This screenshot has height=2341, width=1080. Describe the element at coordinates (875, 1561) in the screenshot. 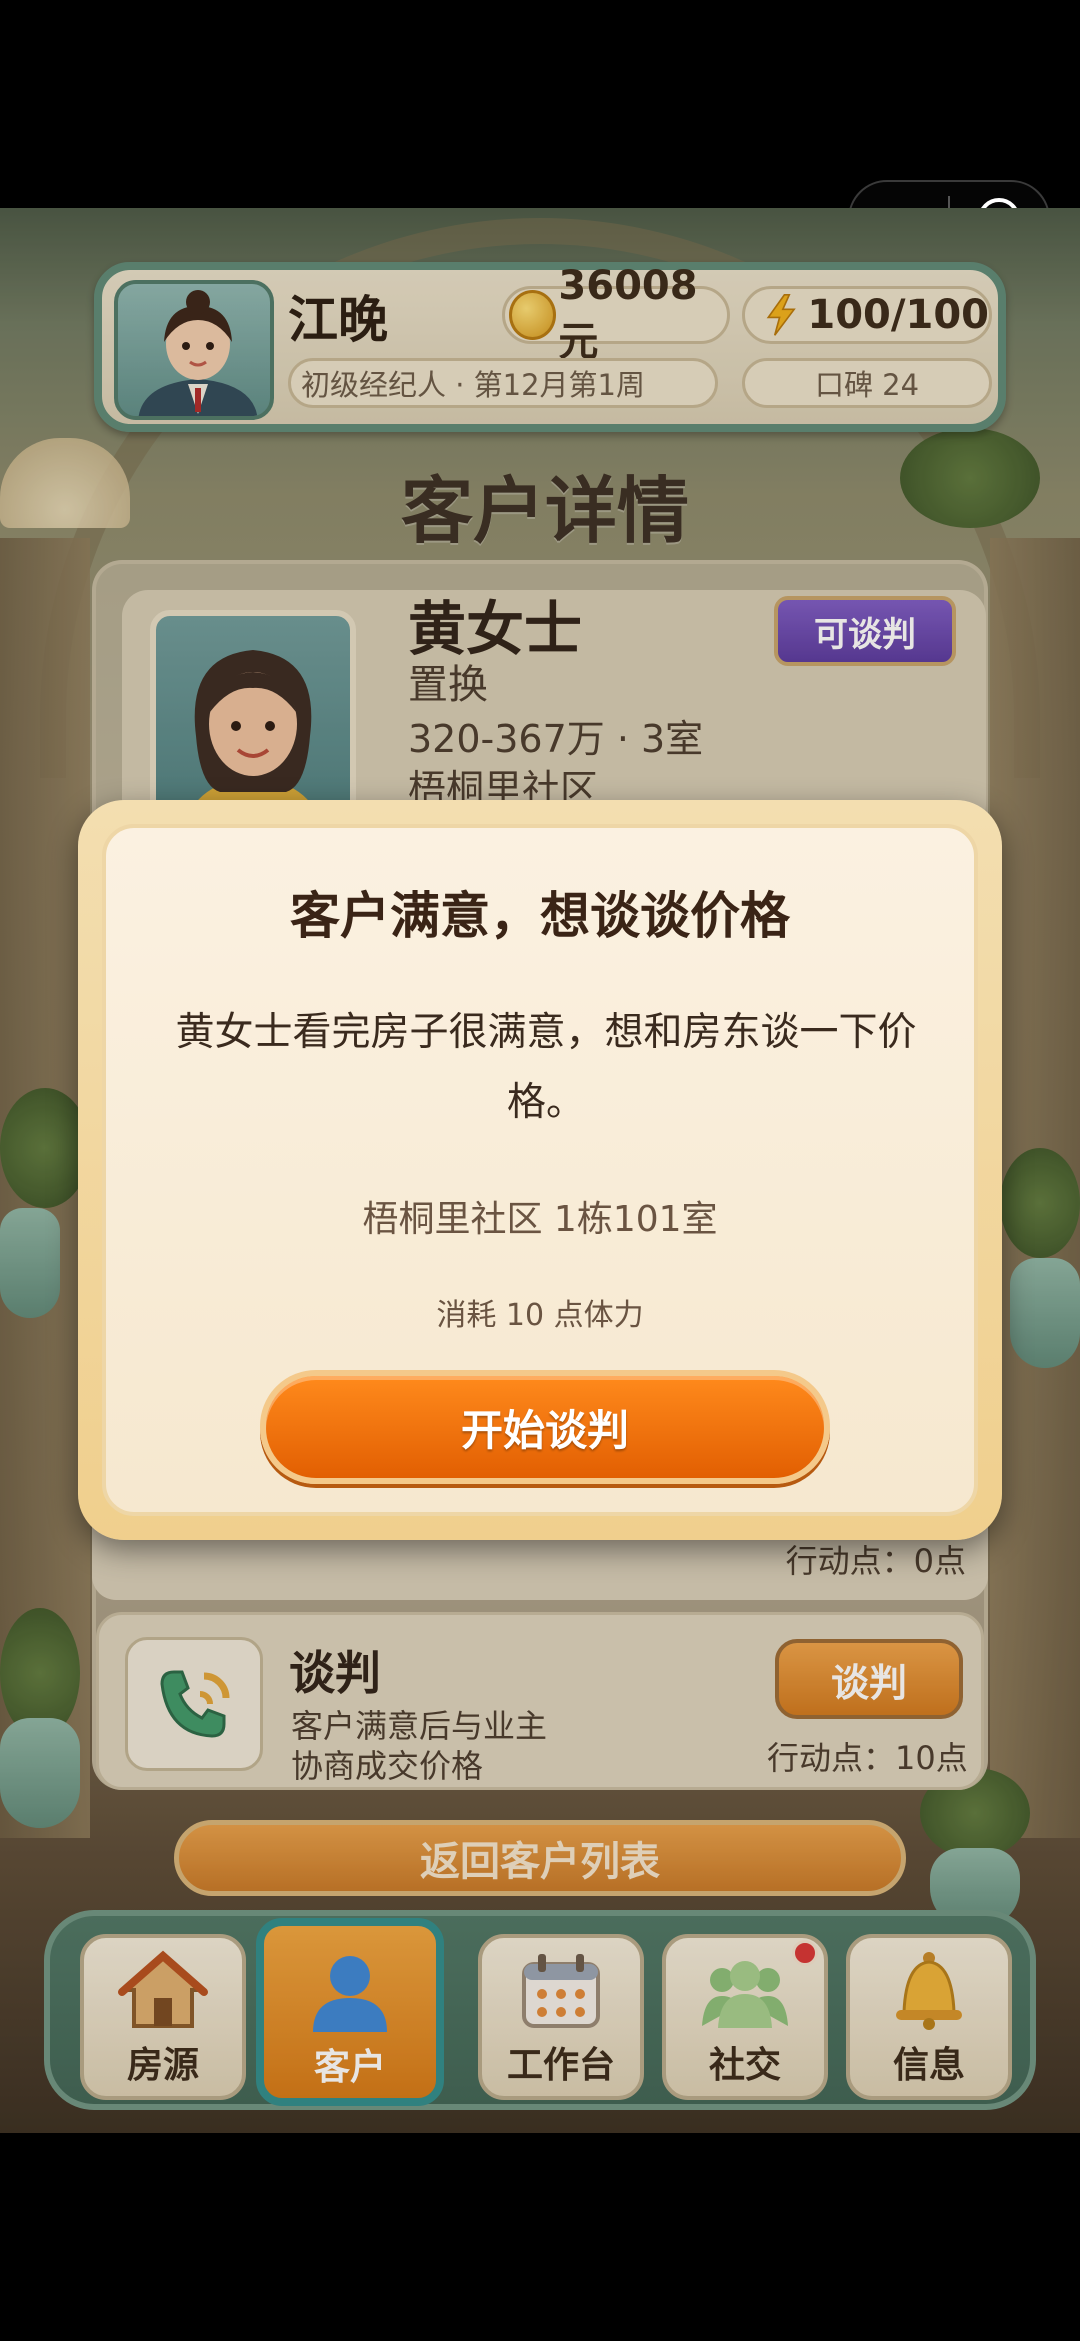

I see `action-points-label: 行动点：0点` at that location.